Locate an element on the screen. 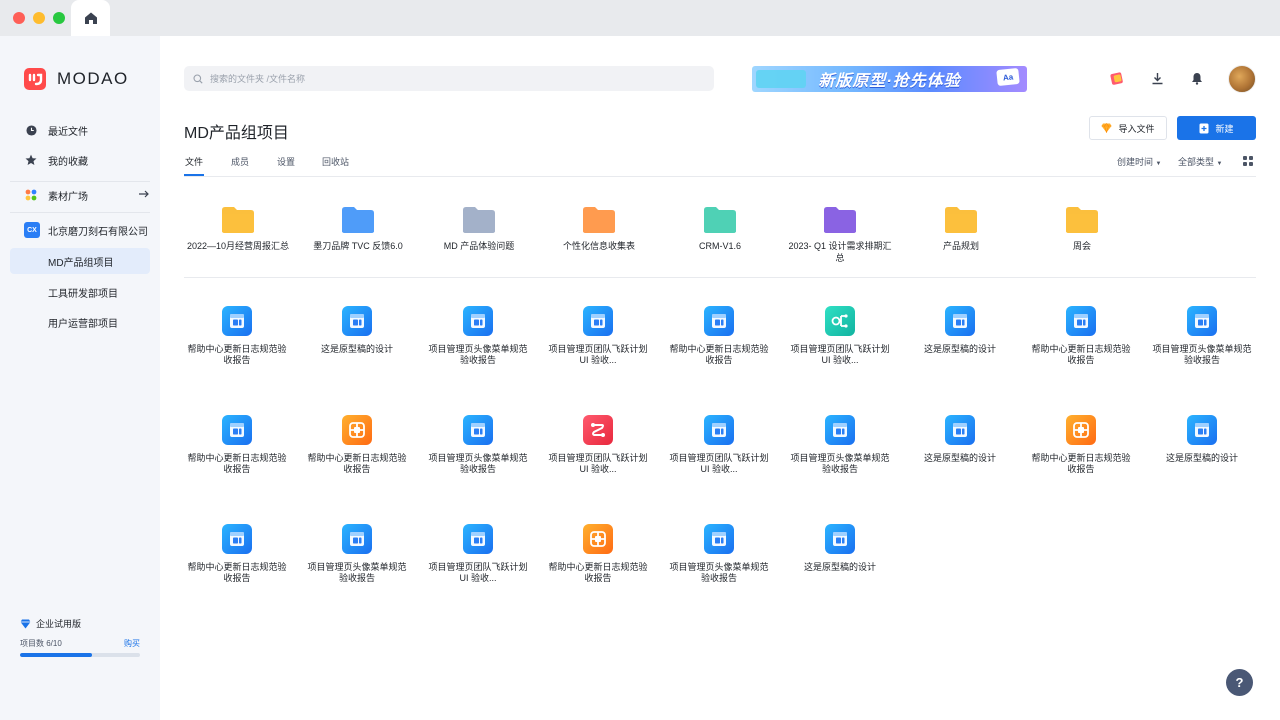 This screenshot has height=720, width=1280. tab-trash: 回收站 is located at coordinates (335, 161).